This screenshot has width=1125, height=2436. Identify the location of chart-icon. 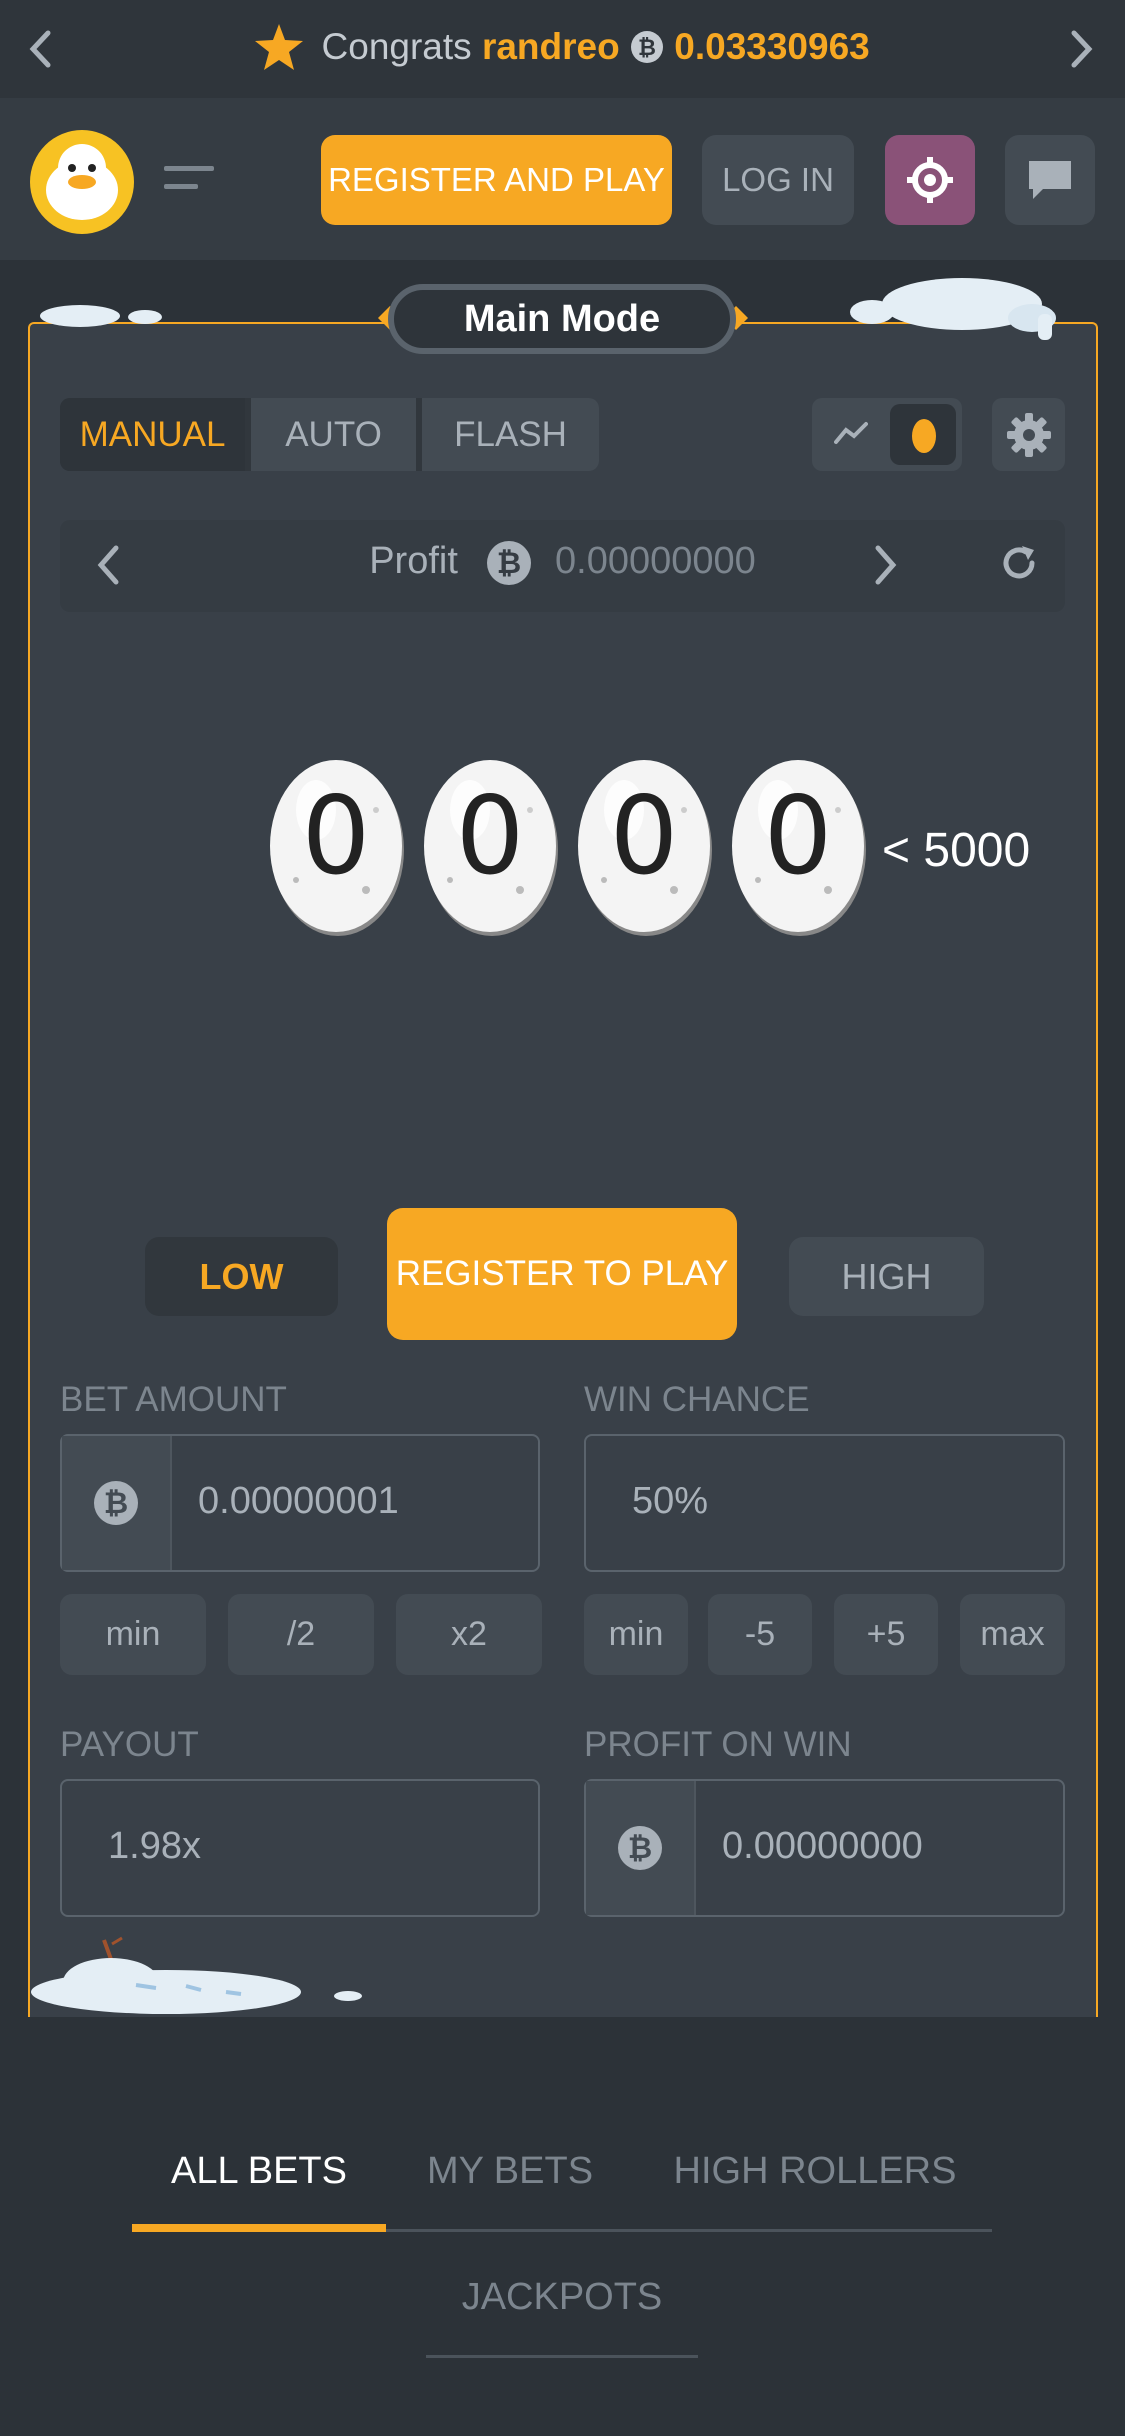
(851, 433).